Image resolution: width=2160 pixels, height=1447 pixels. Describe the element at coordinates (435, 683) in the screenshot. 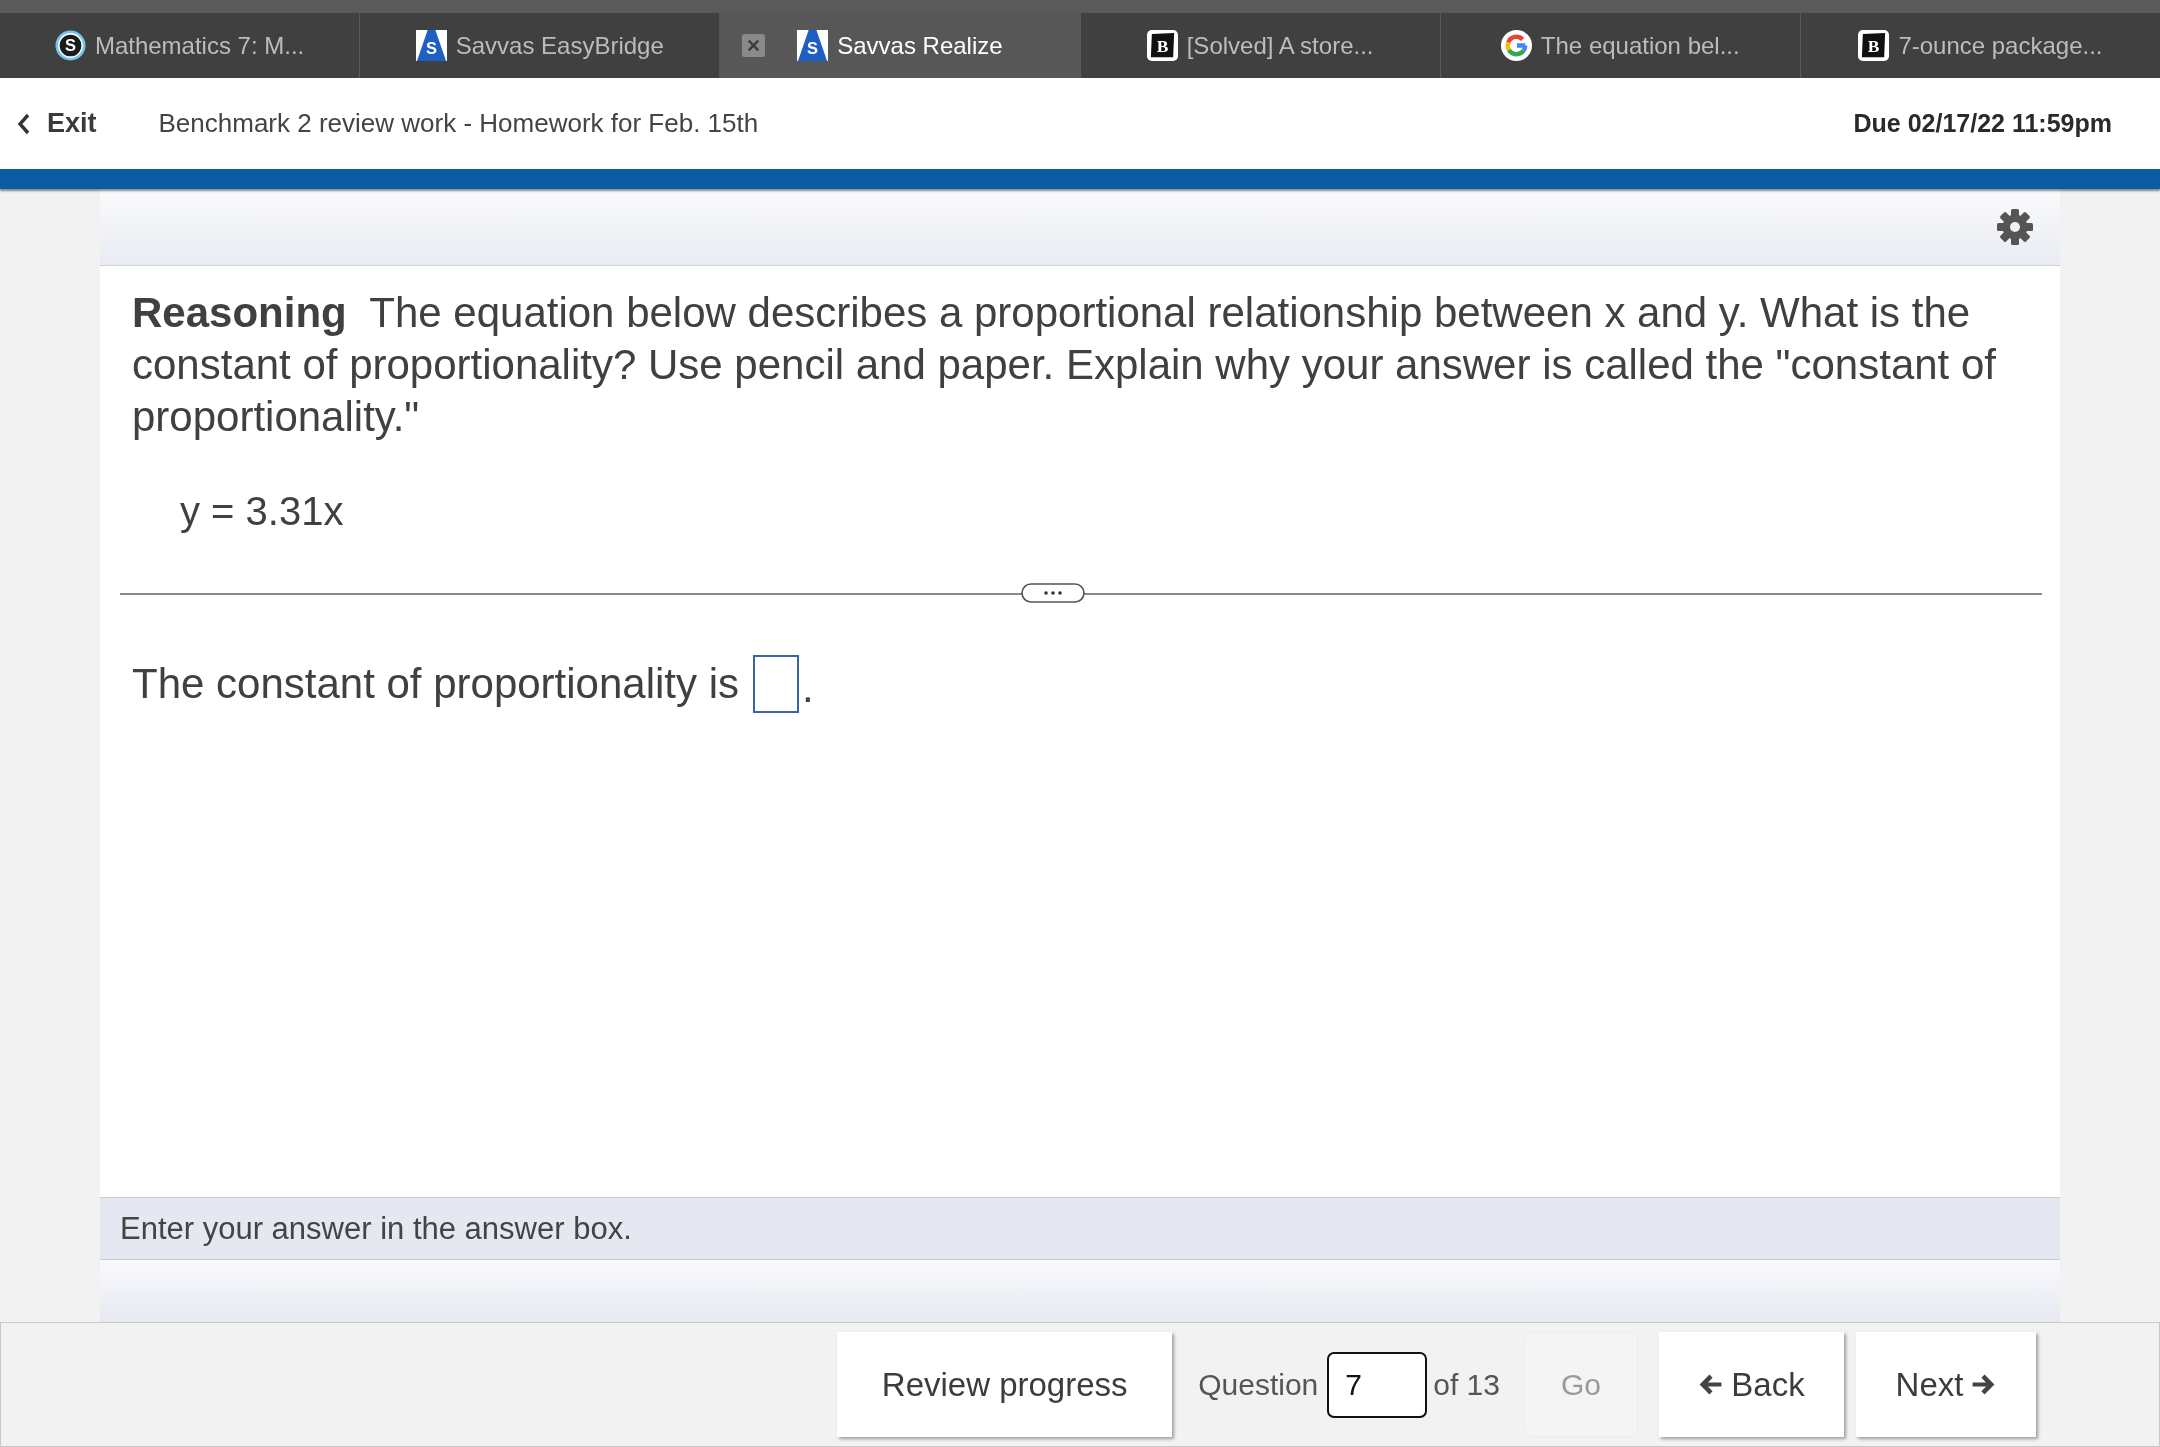

I see `answer-sentence: The constant of proportionality is` at that location.